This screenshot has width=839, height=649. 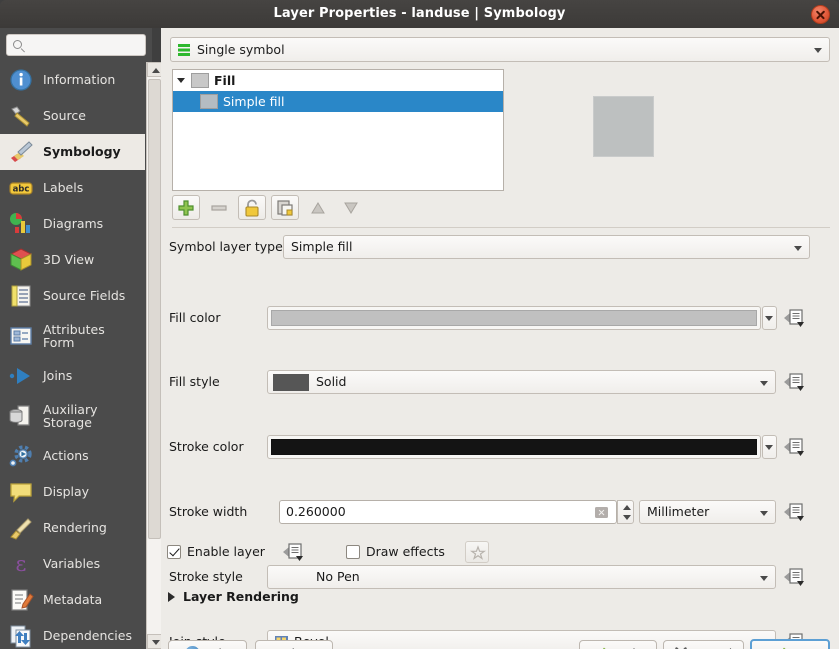 I want to click on cancel-button-label: Cancel, so click(x=711, y=647).